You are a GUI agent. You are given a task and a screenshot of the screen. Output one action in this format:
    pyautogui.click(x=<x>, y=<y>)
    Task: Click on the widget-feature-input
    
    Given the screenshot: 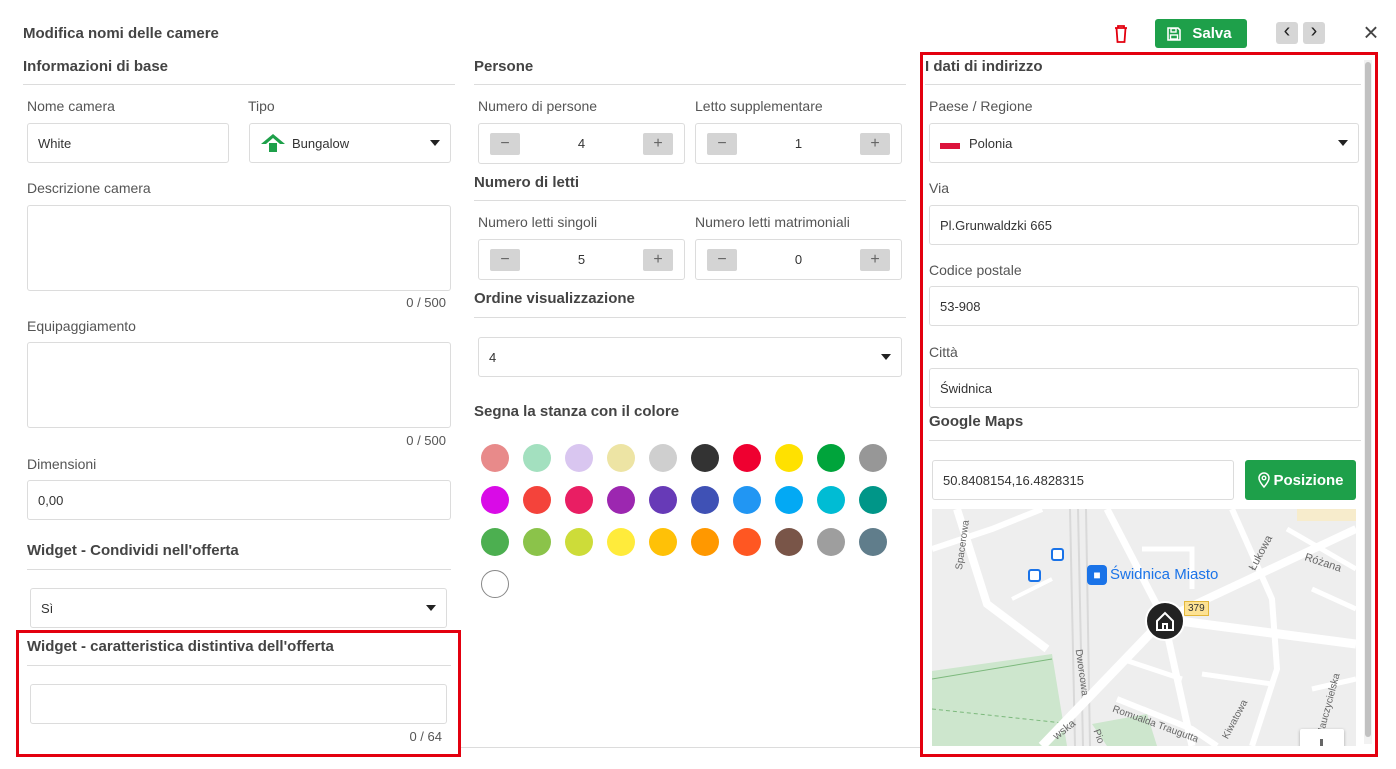 What is the action you would take?
    pyautogui.click(x=238, y=704)
    